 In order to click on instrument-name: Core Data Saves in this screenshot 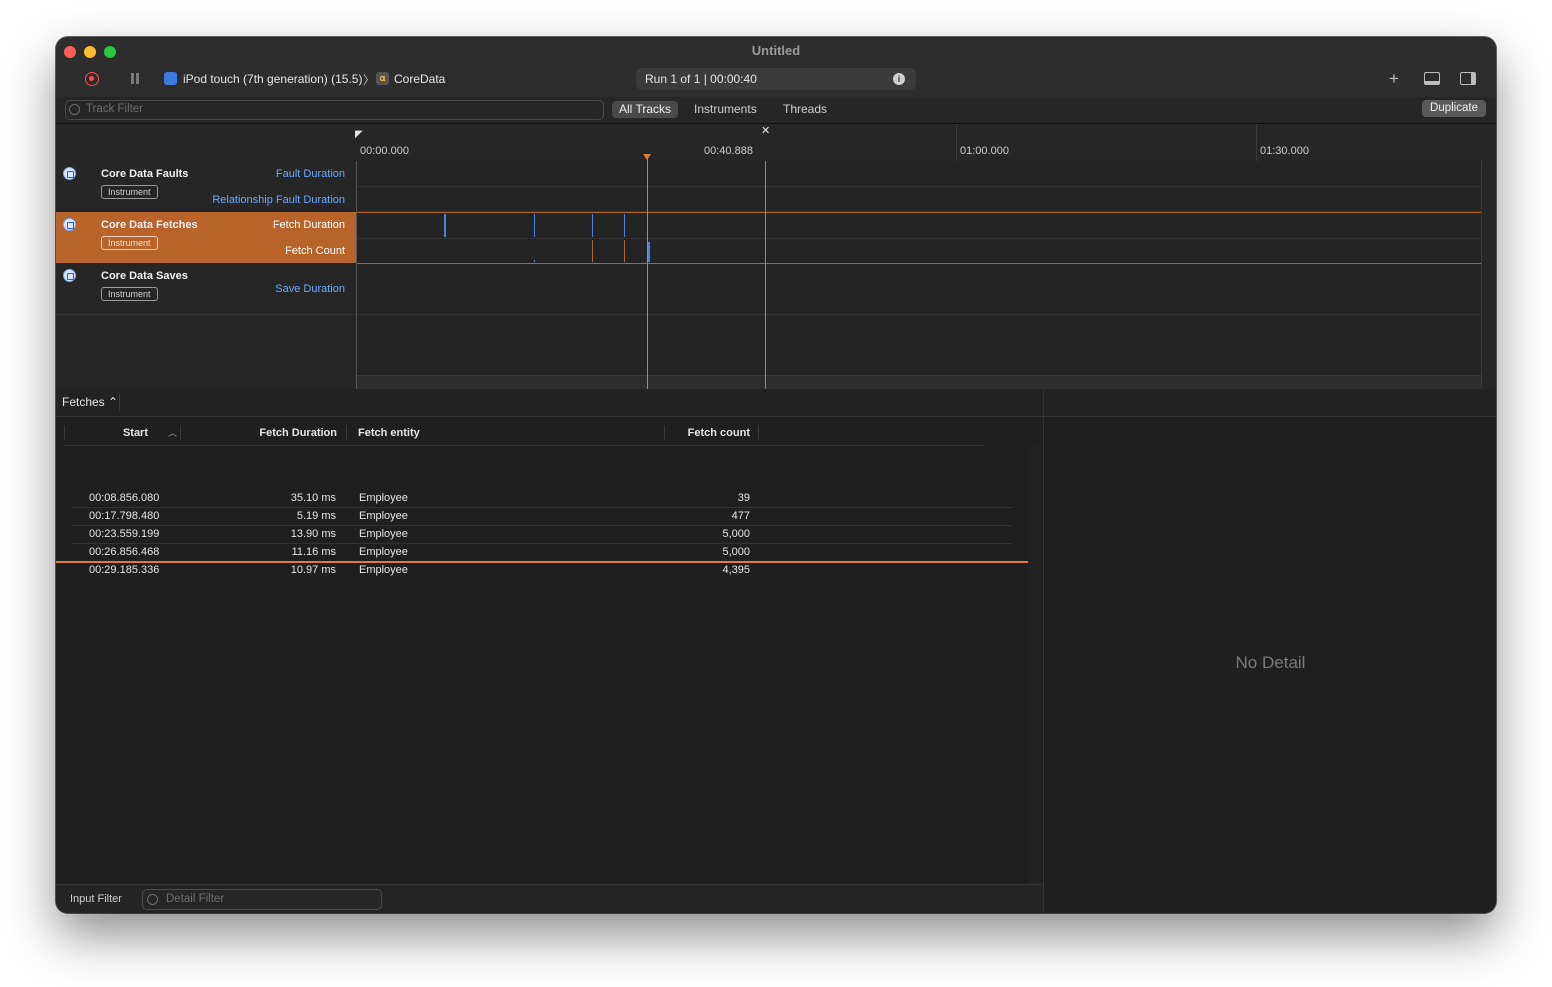, I will do `click(144, 276)`.